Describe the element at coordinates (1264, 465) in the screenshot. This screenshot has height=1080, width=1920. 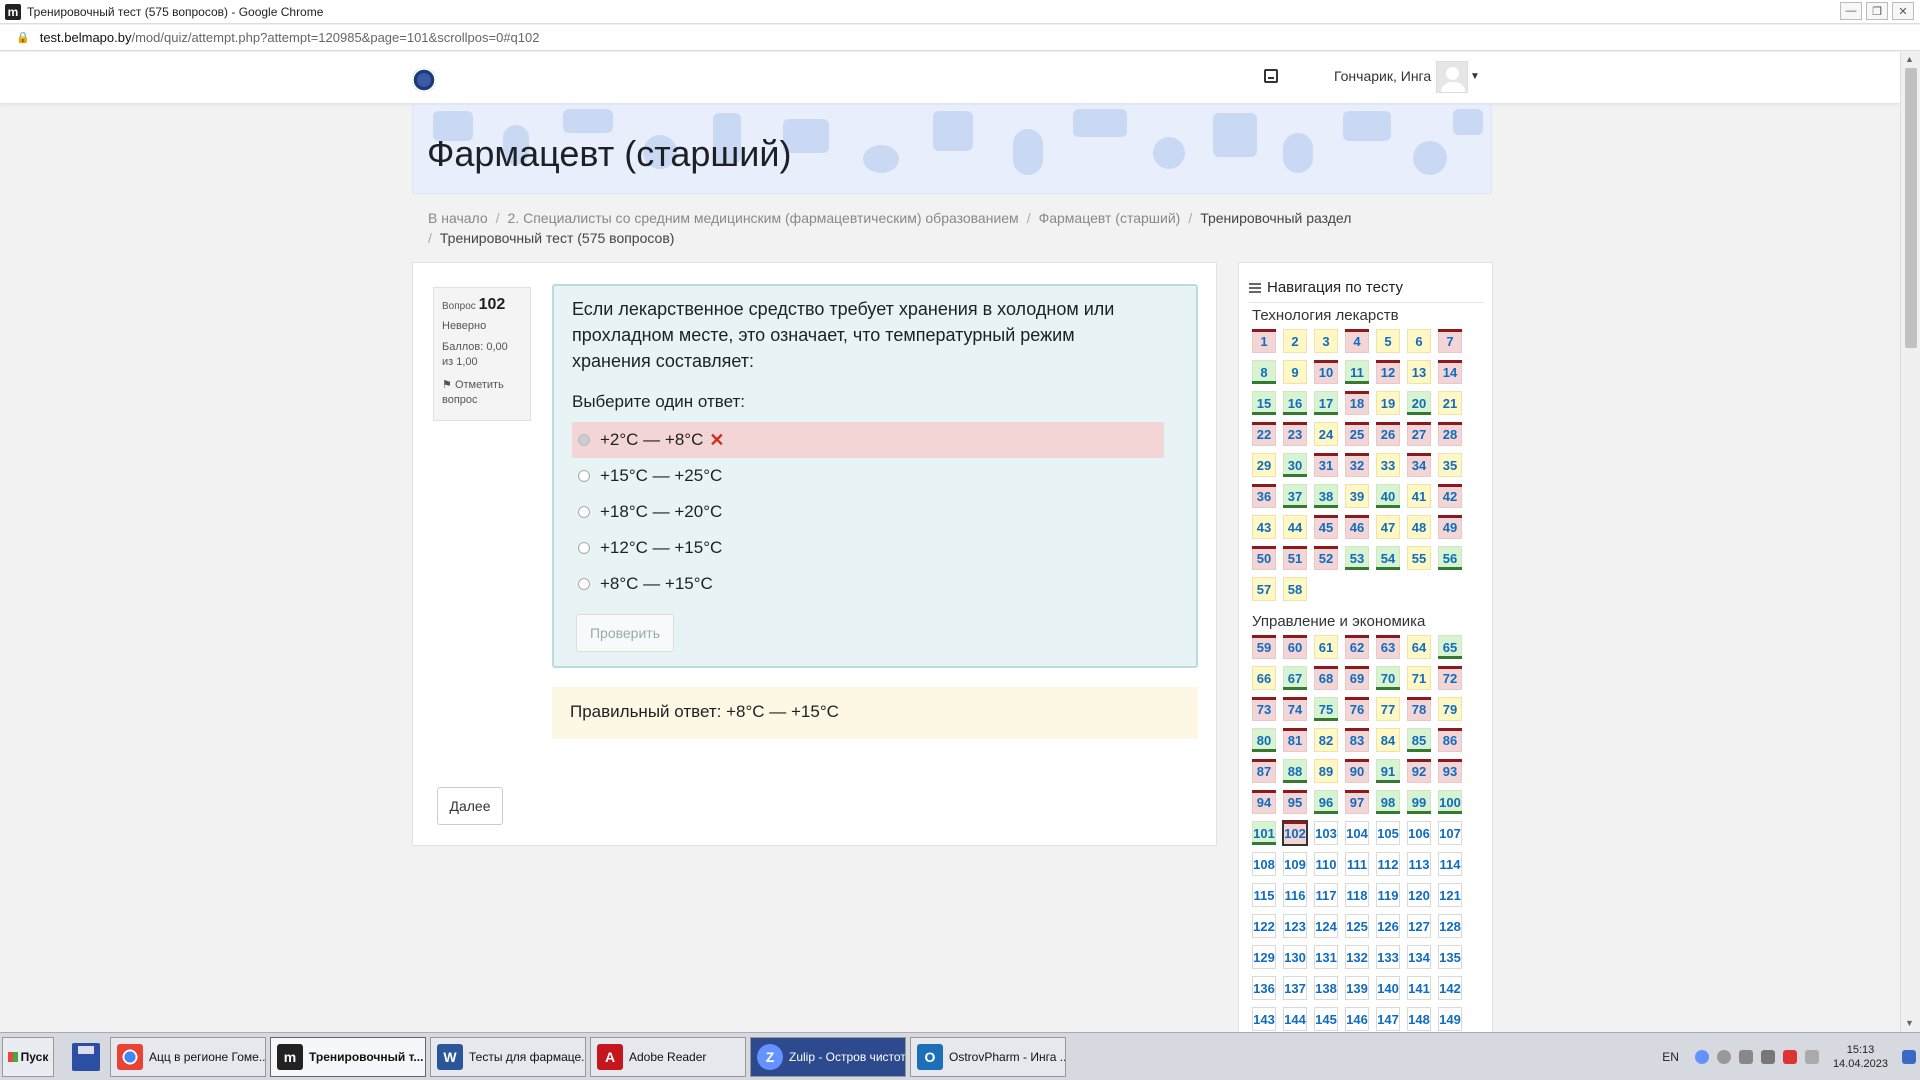
I see `question-nav-button: 29` at that location.